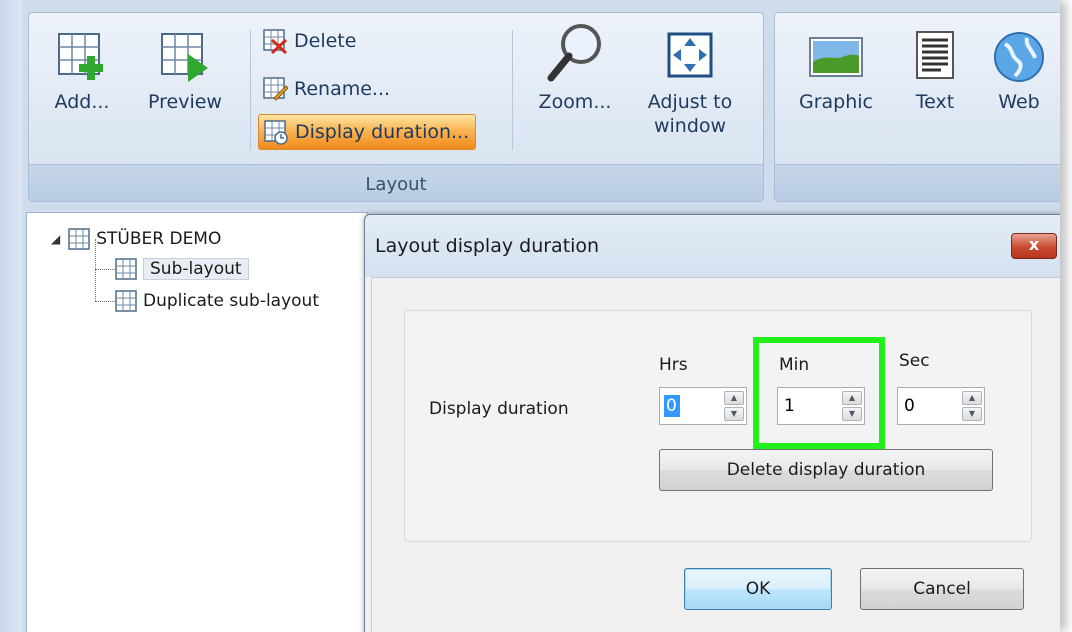 This screenshot has height=632, width=1072. What do you see at coordinates (836, 57) in the screenshot?
I see `landscape-image-icon` at bounding box center [836, 57].